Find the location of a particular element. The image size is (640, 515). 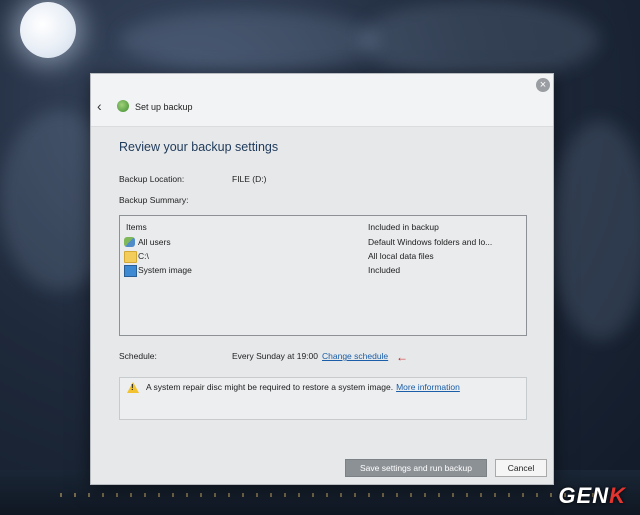

back-arrow-icon: ‹ is located at coordinates (99, 106).